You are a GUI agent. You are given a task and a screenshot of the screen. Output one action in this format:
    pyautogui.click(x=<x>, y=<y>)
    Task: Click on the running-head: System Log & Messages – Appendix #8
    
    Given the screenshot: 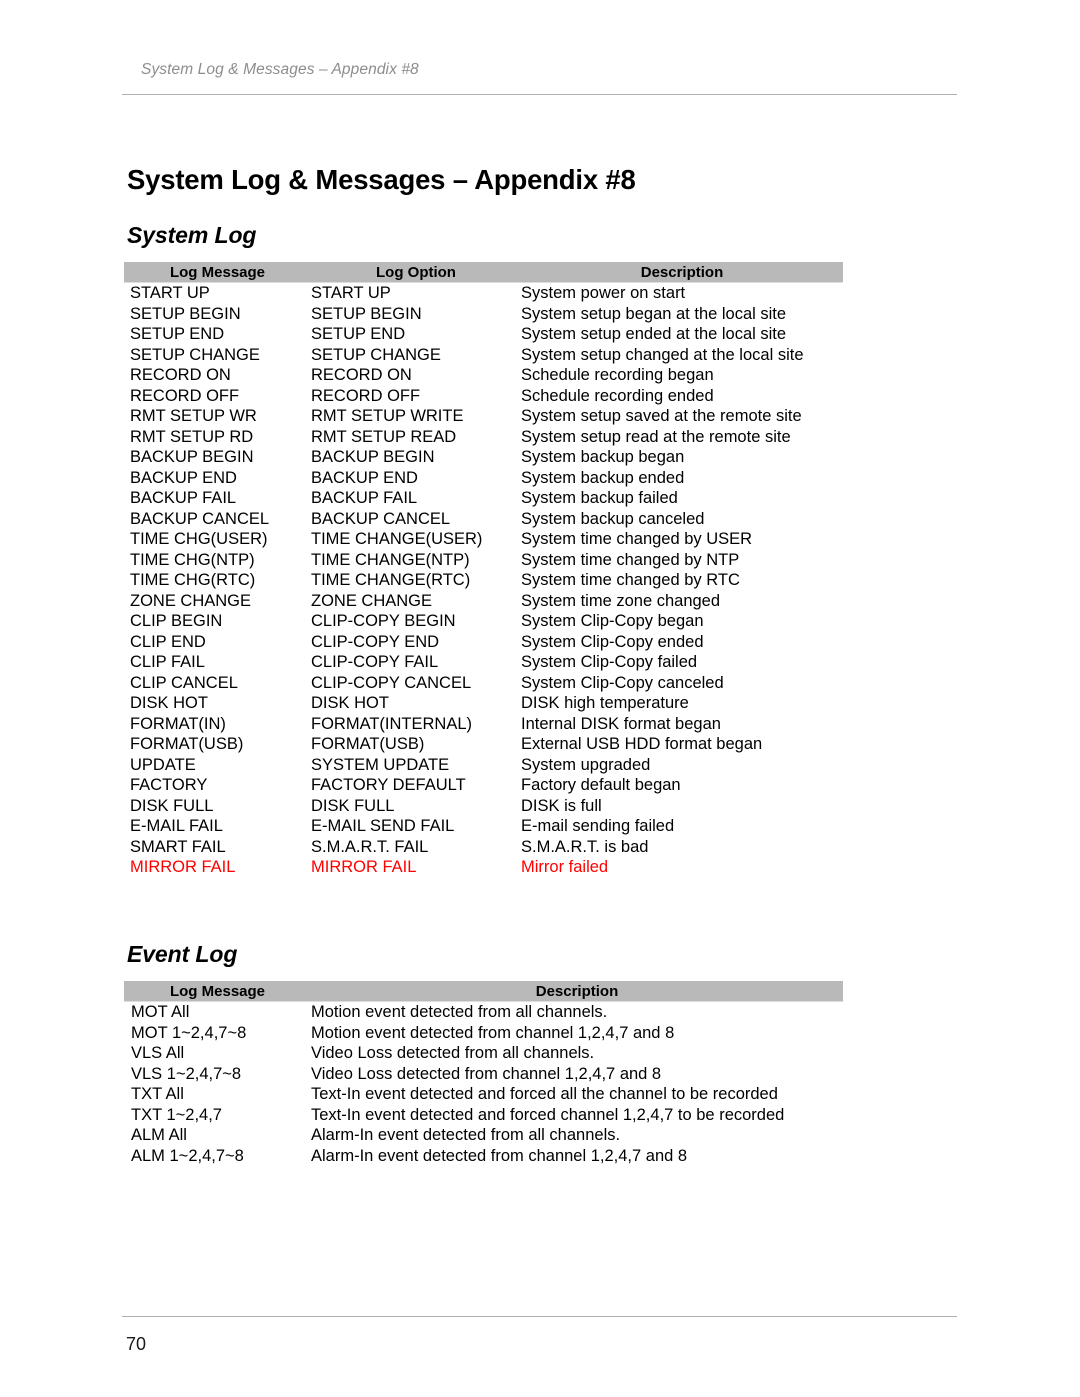 What is the action you would take?
    pyautogui.click(x=280, y=69)
    